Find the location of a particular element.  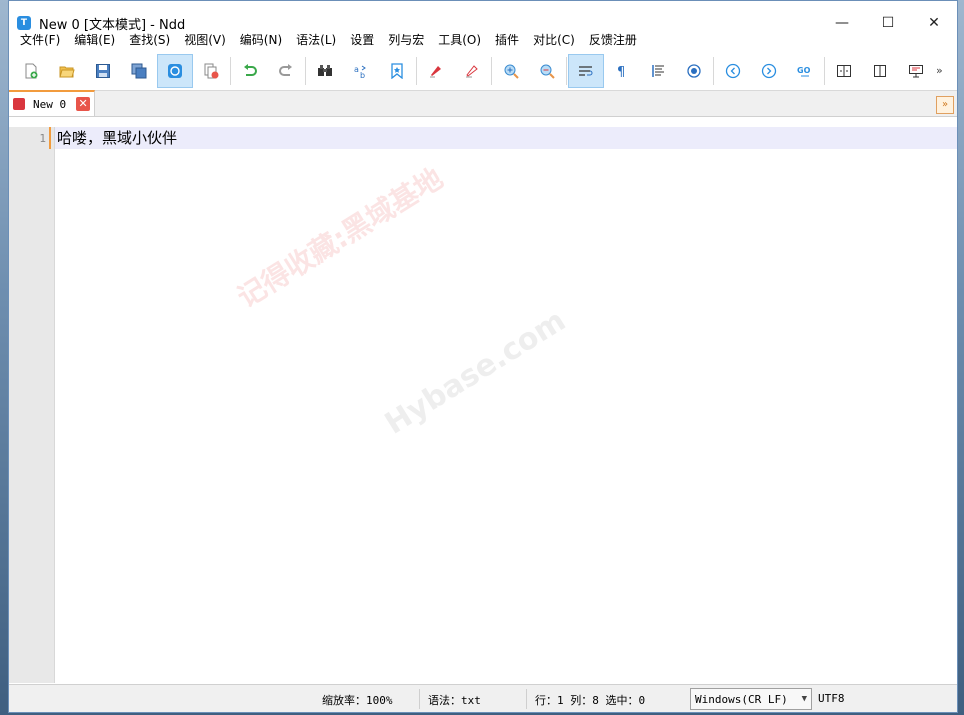

compare-button is located at coordinates (880, 71).